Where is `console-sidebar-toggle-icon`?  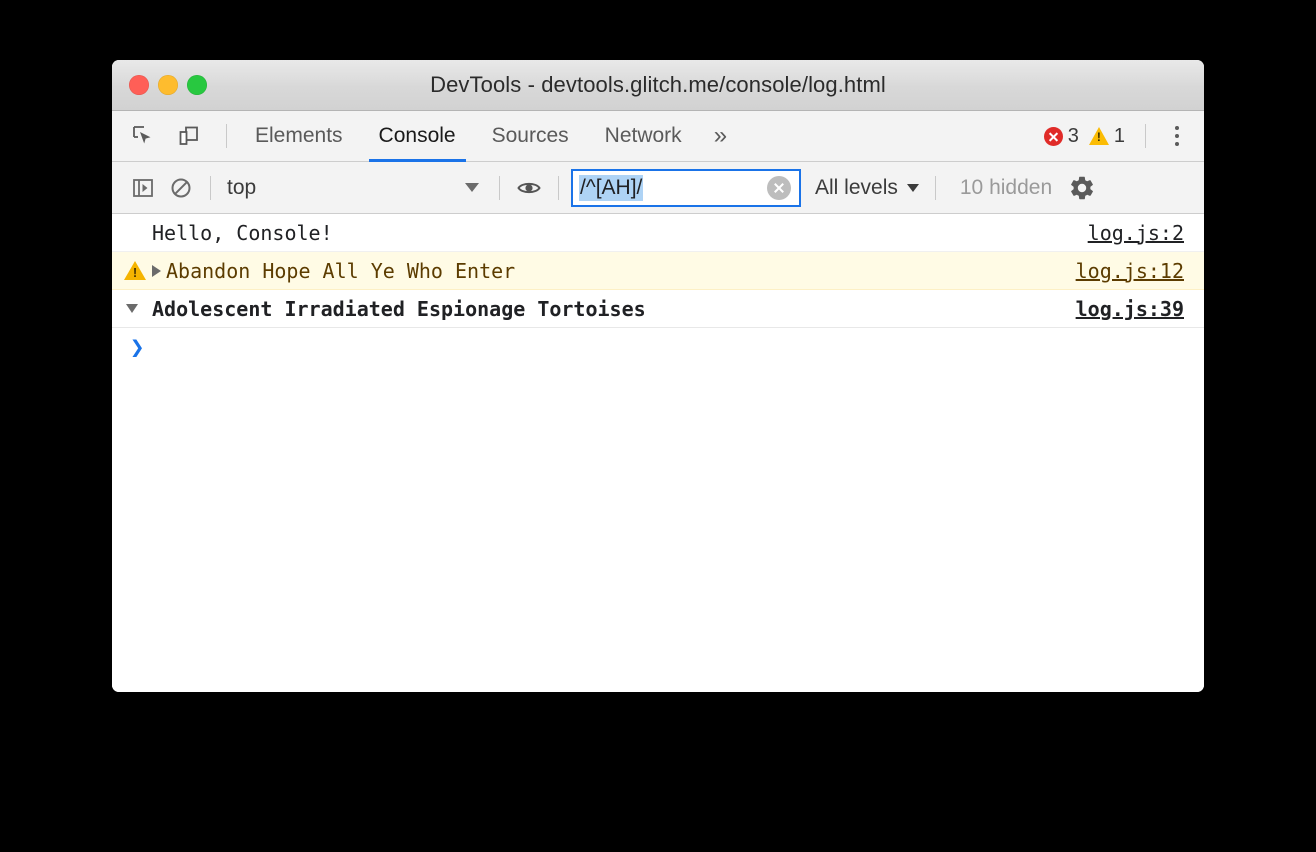 console-sidebar-toggle-icon is located at coordinates (143, 188).